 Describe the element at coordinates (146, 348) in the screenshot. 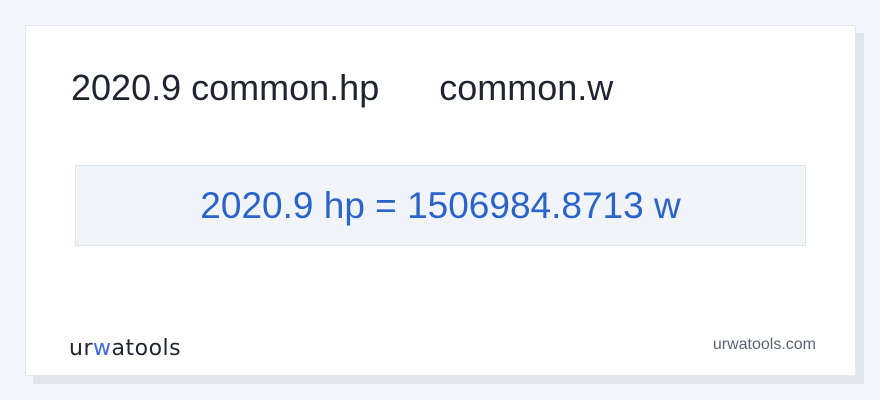

I see `logo-text-end: atools` at that location.